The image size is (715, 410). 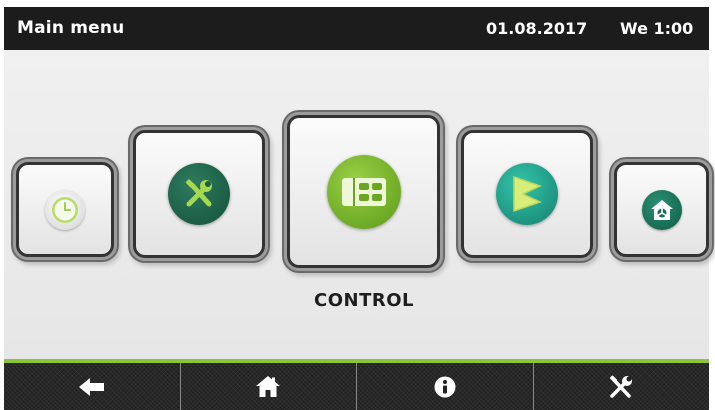 I want to click on menu-item-ventilation, so click(x=527, y=194).